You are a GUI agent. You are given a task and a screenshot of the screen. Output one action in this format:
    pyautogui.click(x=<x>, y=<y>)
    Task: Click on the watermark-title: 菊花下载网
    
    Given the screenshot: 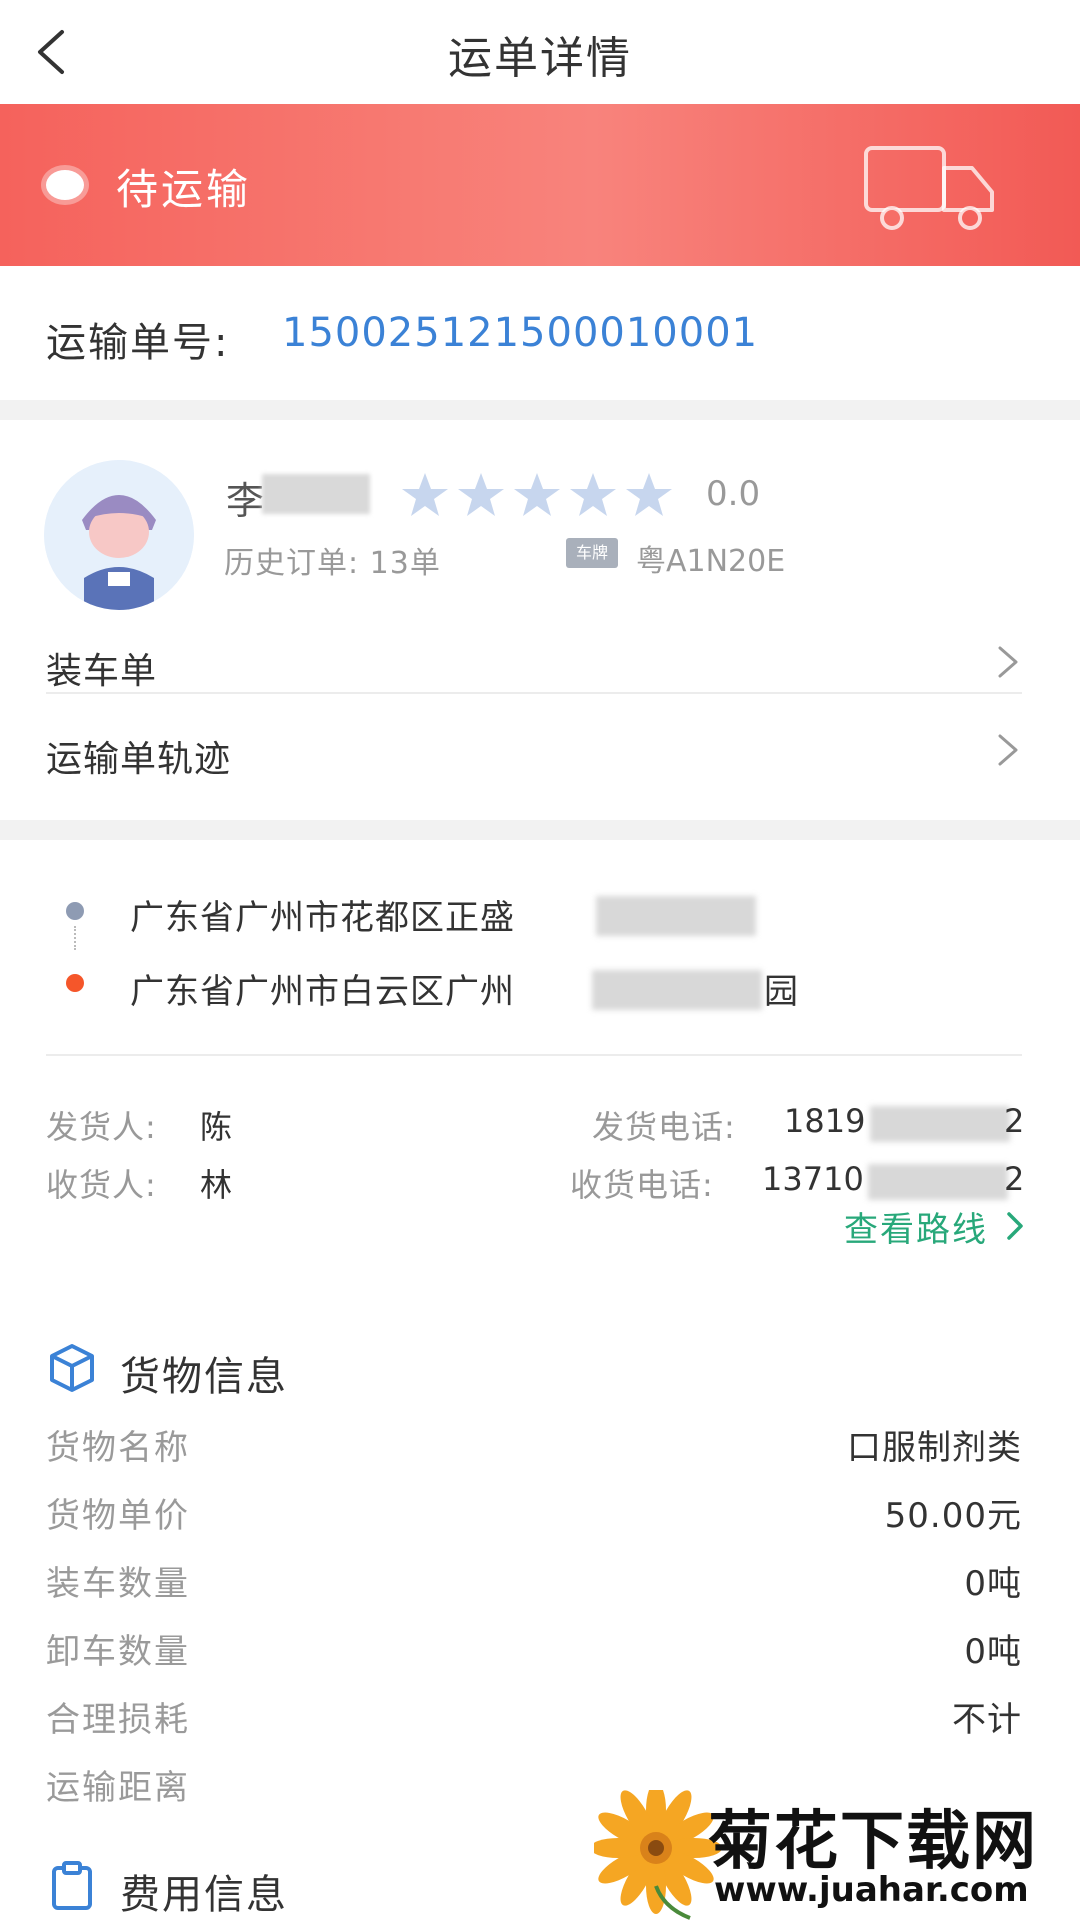 What is the action you would take?
    pyautogui.click(x=873, y=1842)
    